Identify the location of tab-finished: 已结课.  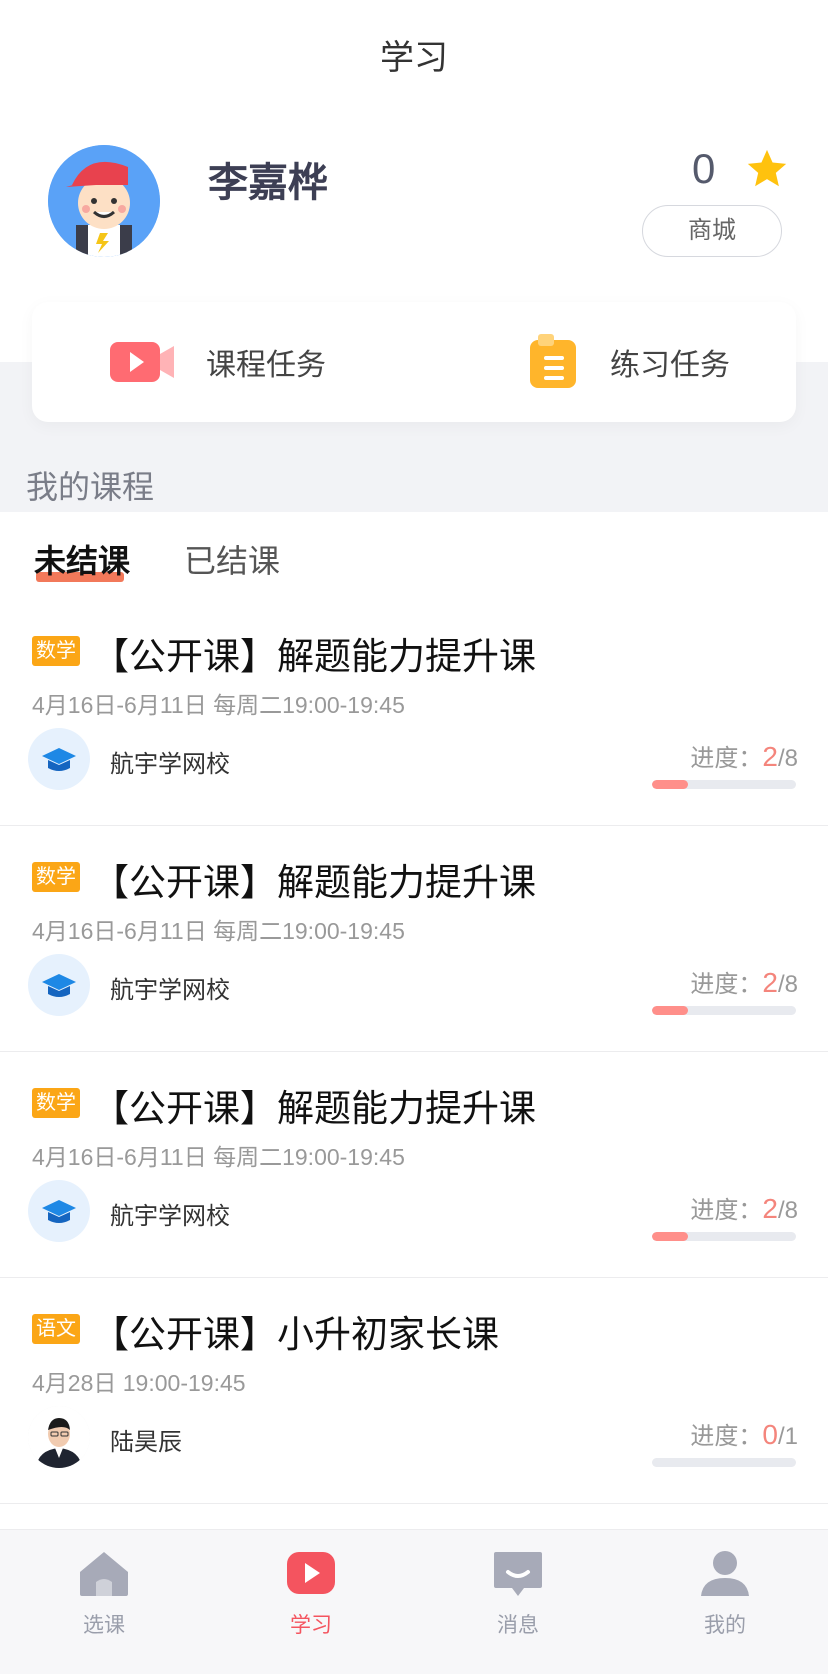
(232, 559).